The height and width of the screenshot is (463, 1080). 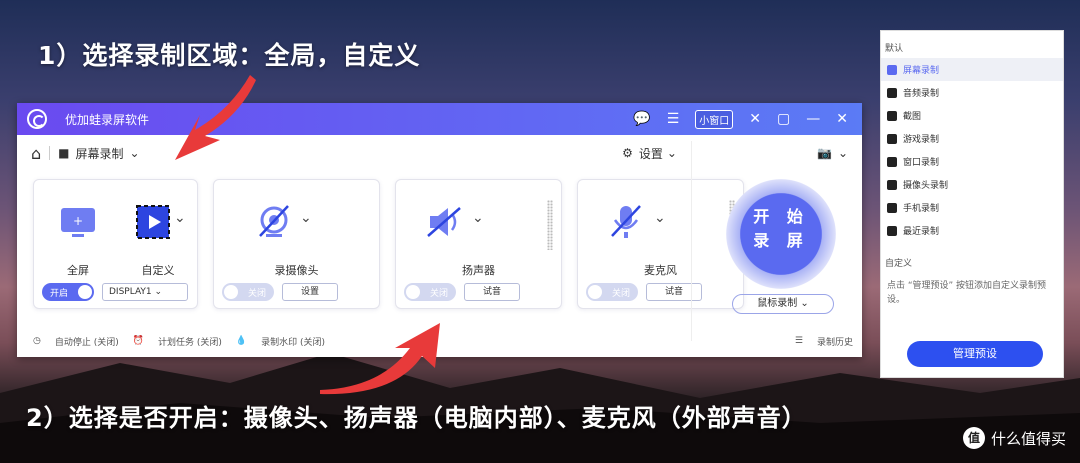 I want to click on custom-area-icon, so click(x=154, y=222).